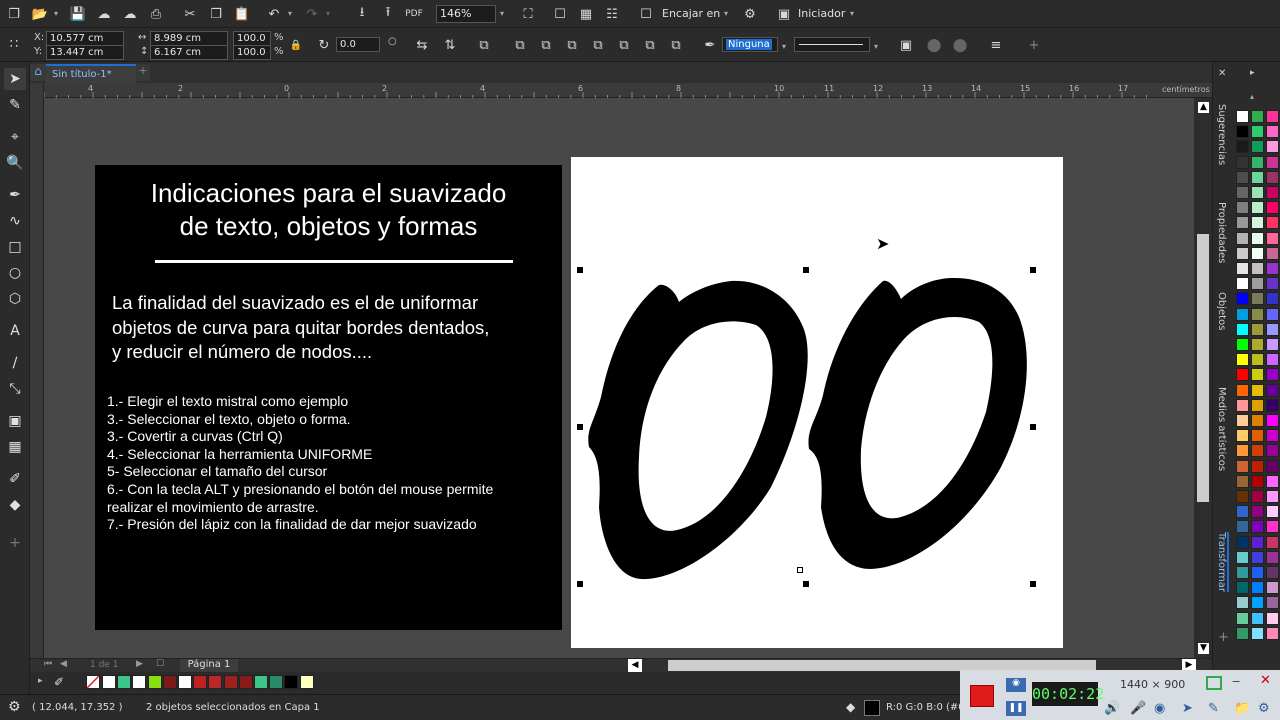  What do you see at coordinates (15, 79) in the screenshot?
I see `pick-tool-icon: ➤` at bounding box center [15, 79].